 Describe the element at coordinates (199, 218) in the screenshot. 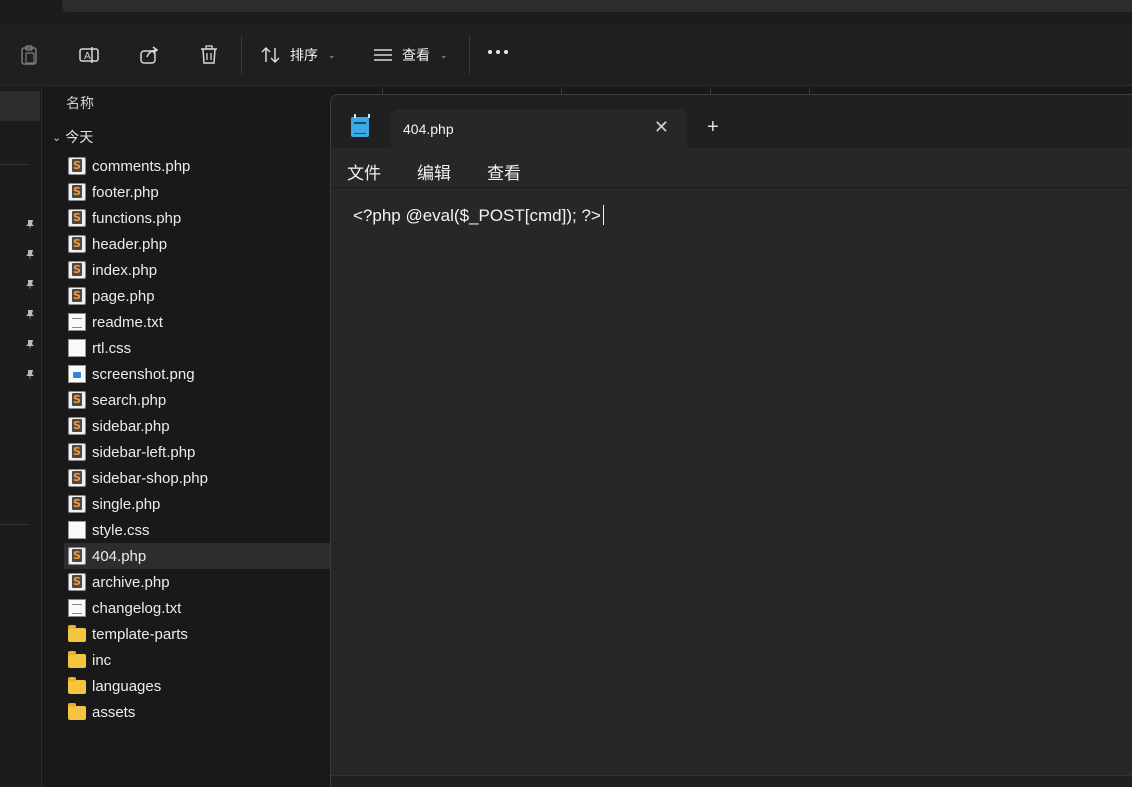

I see `file-item: functions.php` at that location.